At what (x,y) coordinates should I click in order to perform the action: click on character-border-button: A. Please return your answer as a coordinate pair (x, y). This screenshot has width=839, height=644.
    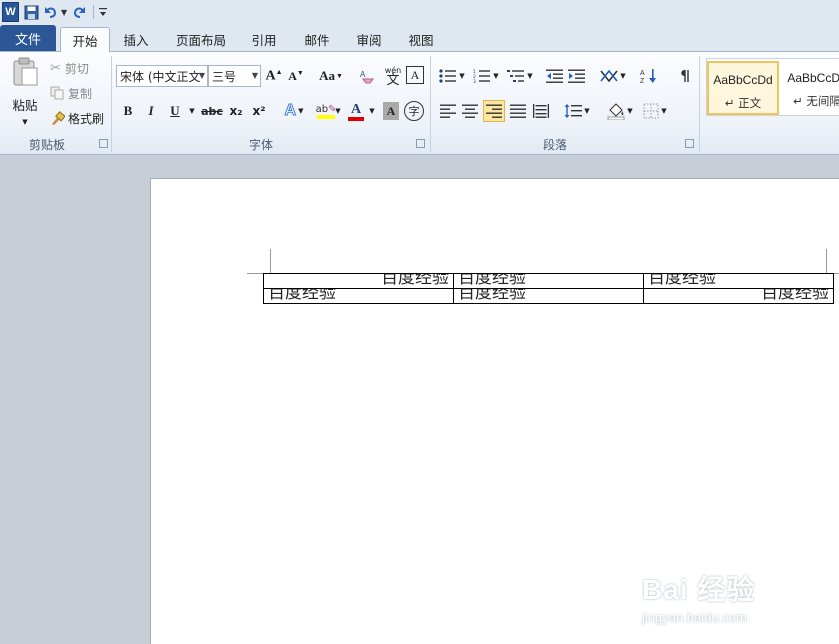
    Looking at the image, I should click on (415, 75).